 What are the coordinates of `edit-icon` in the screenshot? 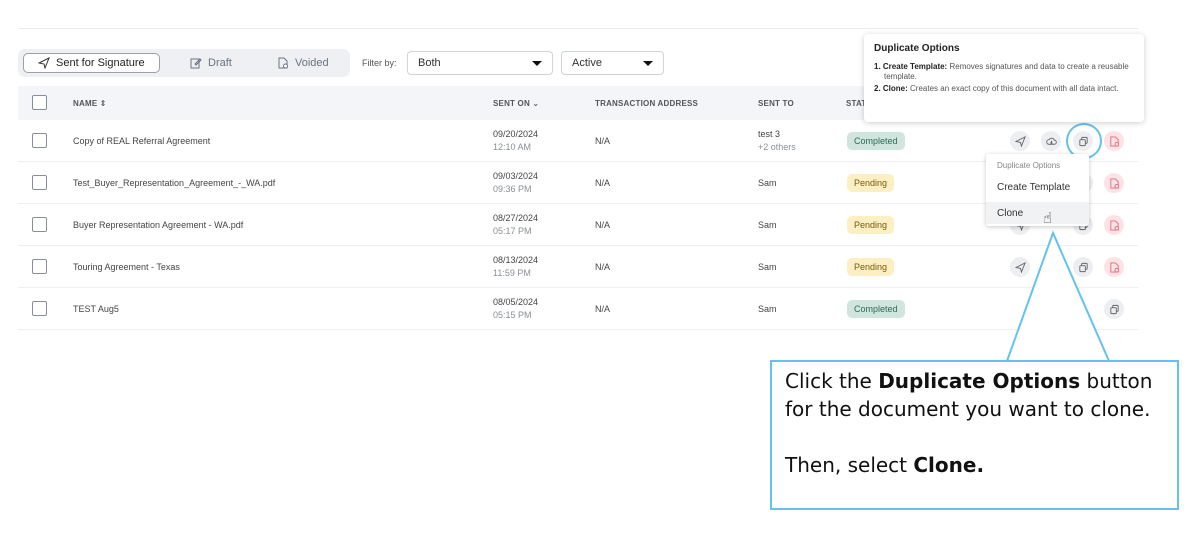 It's located at (196, 63).